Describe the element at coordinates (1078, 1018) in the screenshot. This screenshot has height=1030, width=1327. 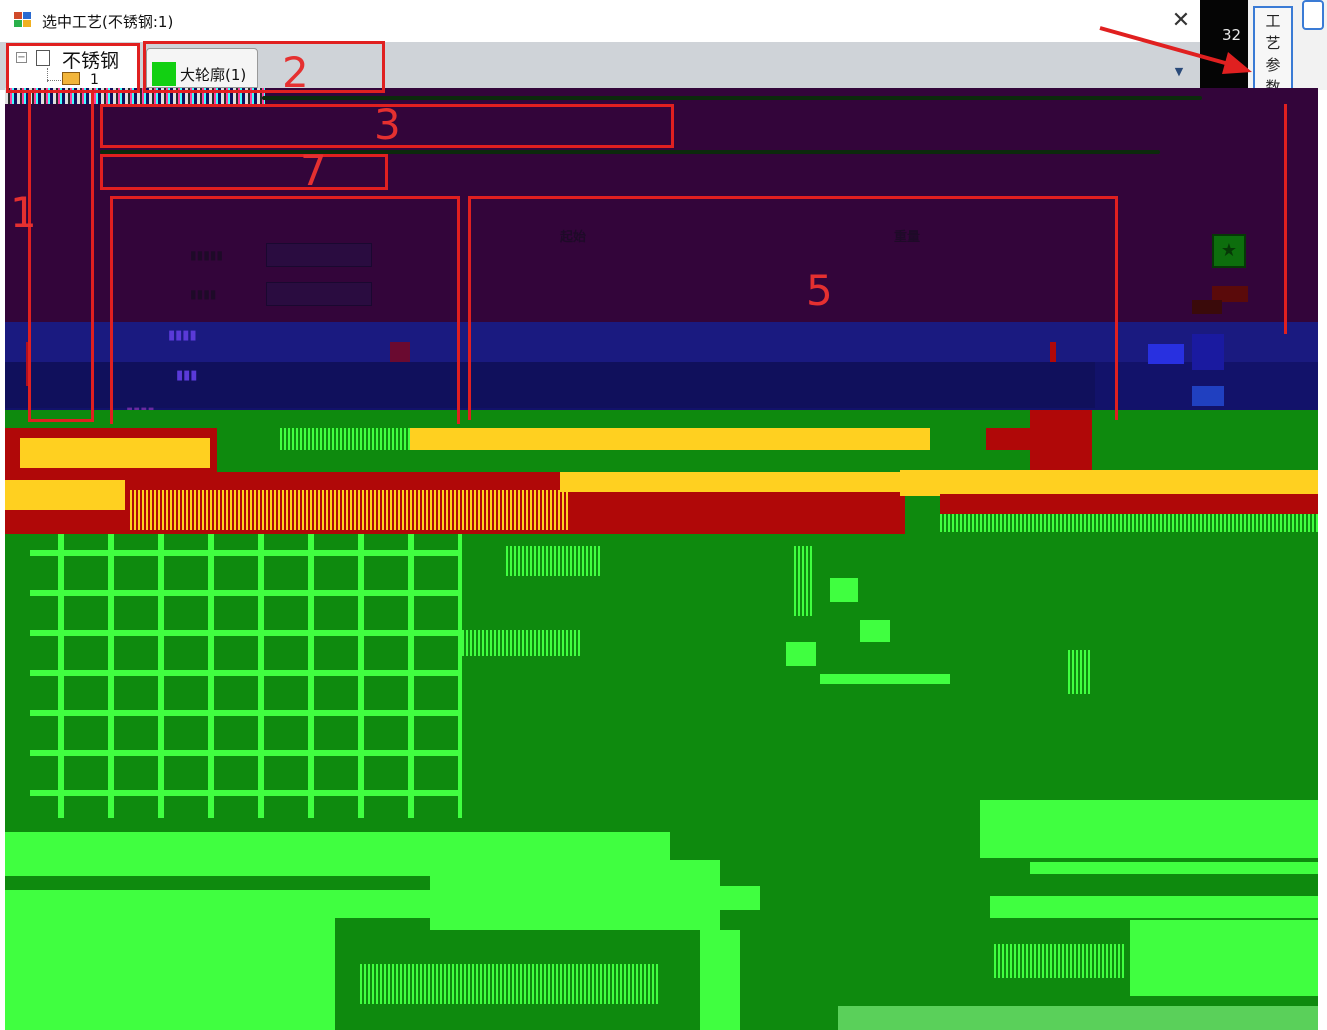
I see `green-bottom-bar` at that location.